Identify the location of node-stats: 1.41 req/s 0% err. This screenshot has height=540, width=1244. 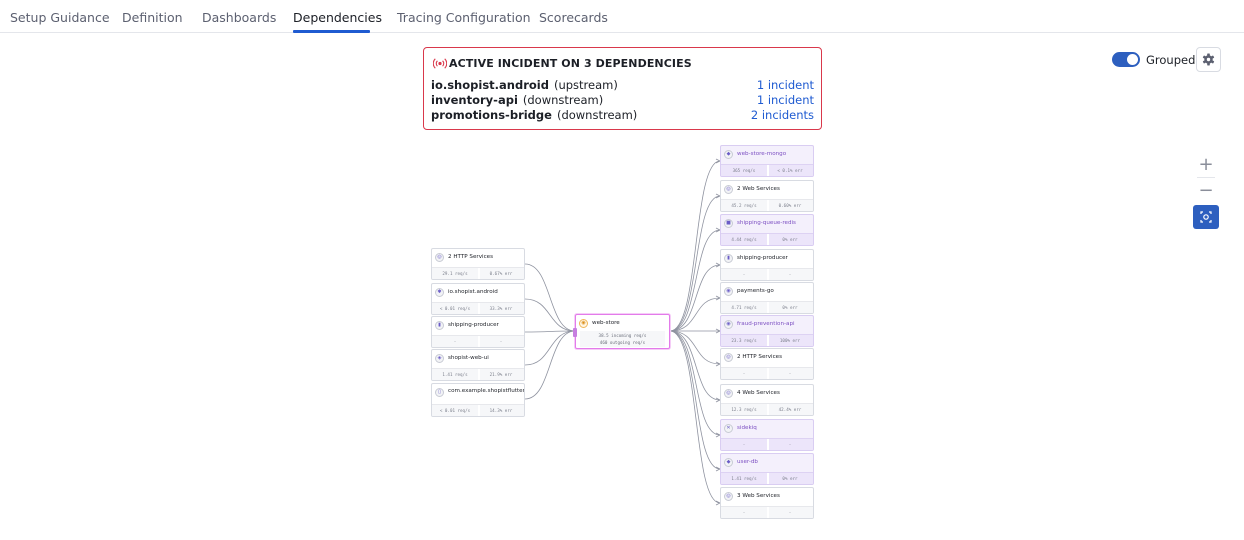
(767, 478).